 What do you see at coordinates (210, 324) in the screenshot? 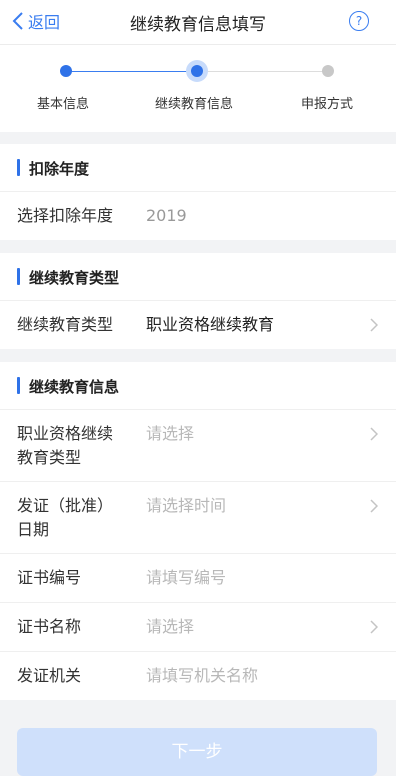
I see `education-type-value: 职业资格继续教育` at bounding box center [210, 324].